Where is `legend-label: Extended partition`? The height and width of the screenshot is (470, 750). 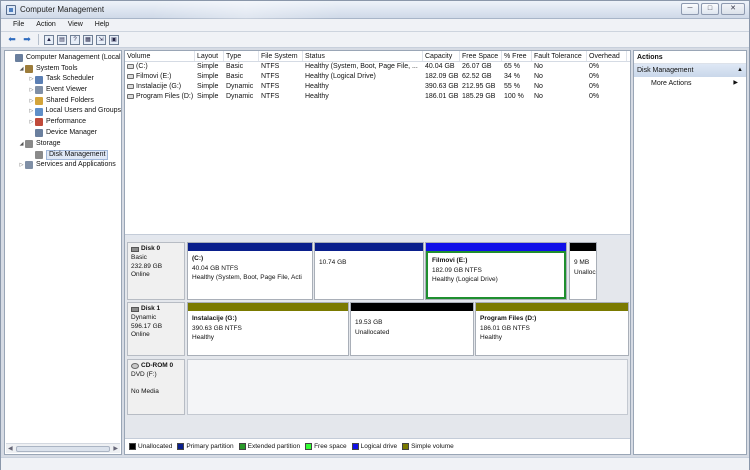
legend-label: Extended partition is located at coordinates (274, 446).